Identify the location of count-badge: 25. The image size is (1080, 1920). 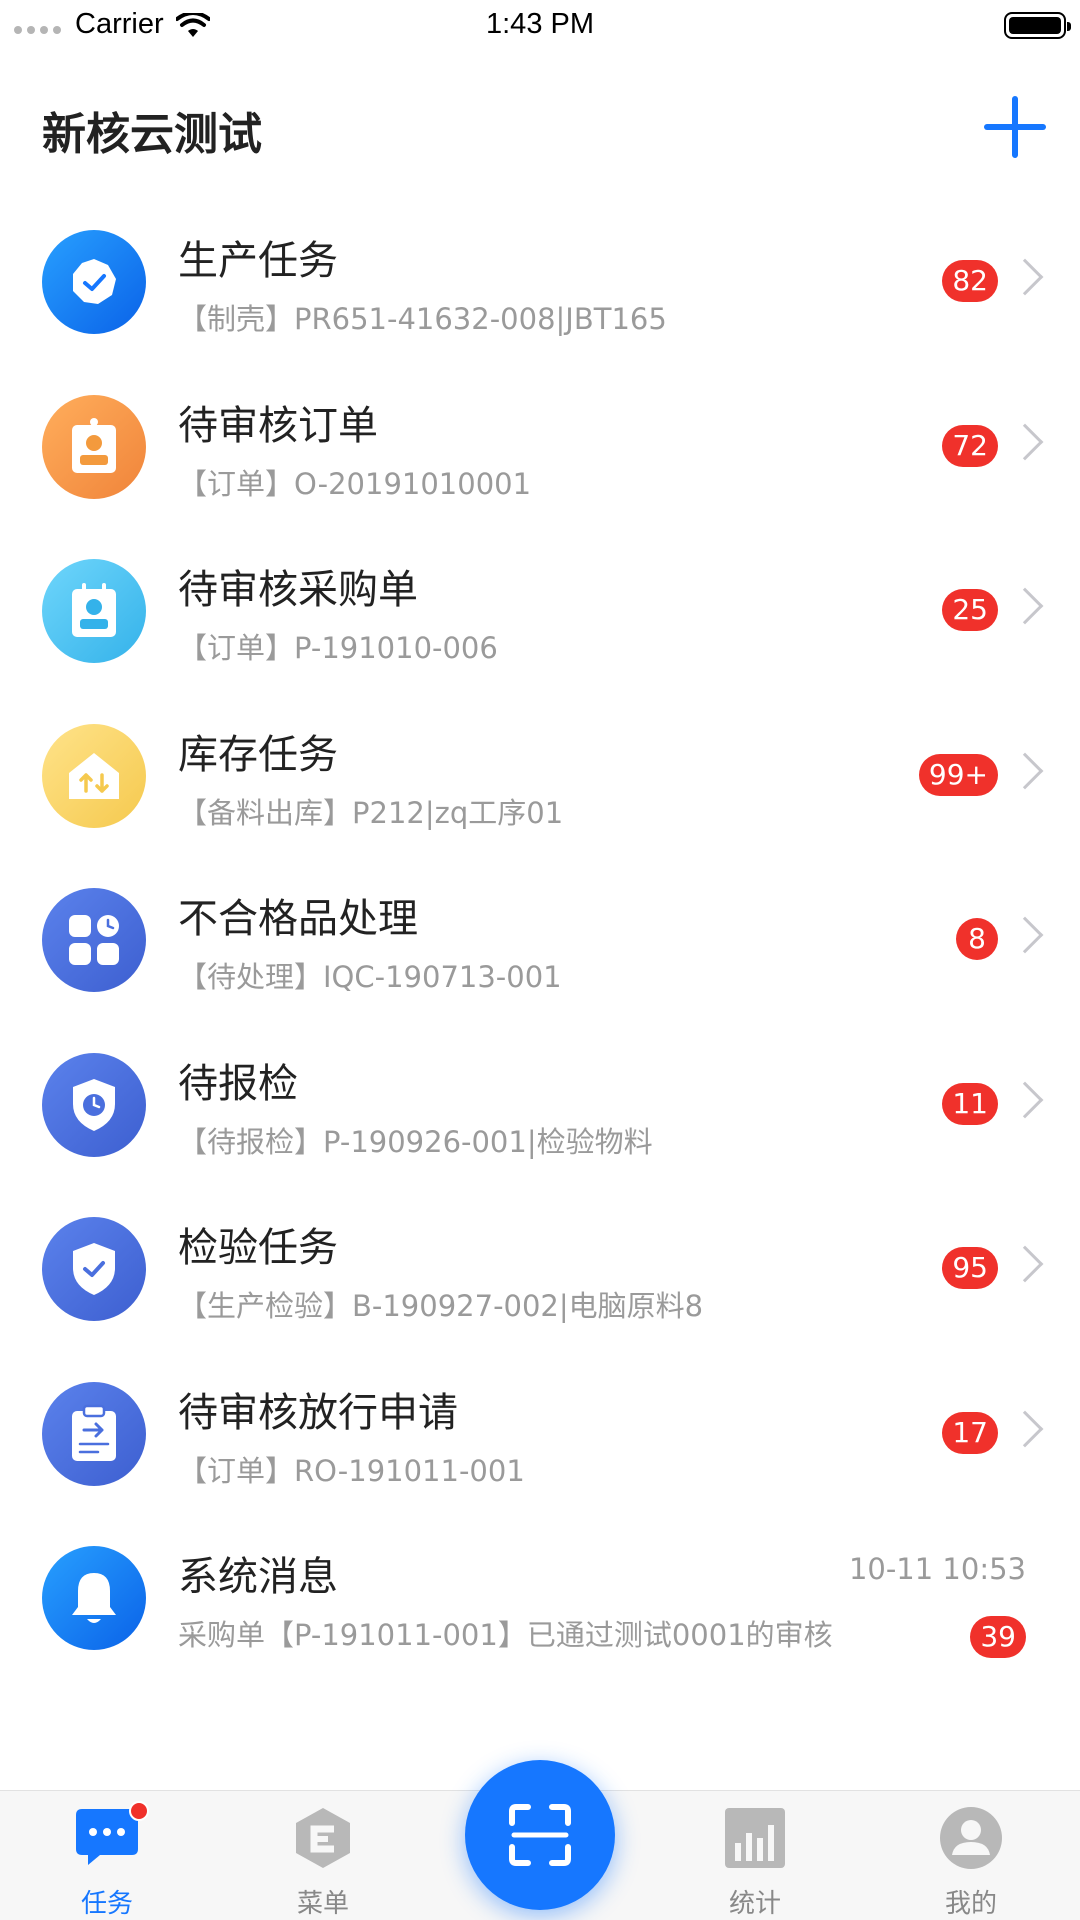
(970, 610).